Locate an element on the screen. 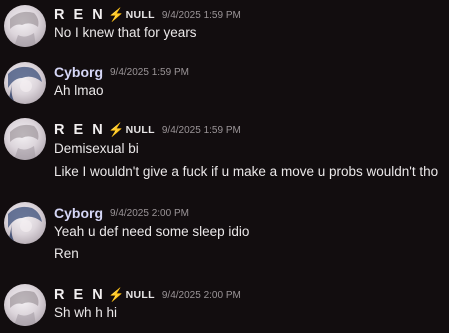 This screenshot has width=449, height=333. message-header: R E N ⚡ NULL 9/4/2025 2:00 PM is located at coordinates (147, 295).